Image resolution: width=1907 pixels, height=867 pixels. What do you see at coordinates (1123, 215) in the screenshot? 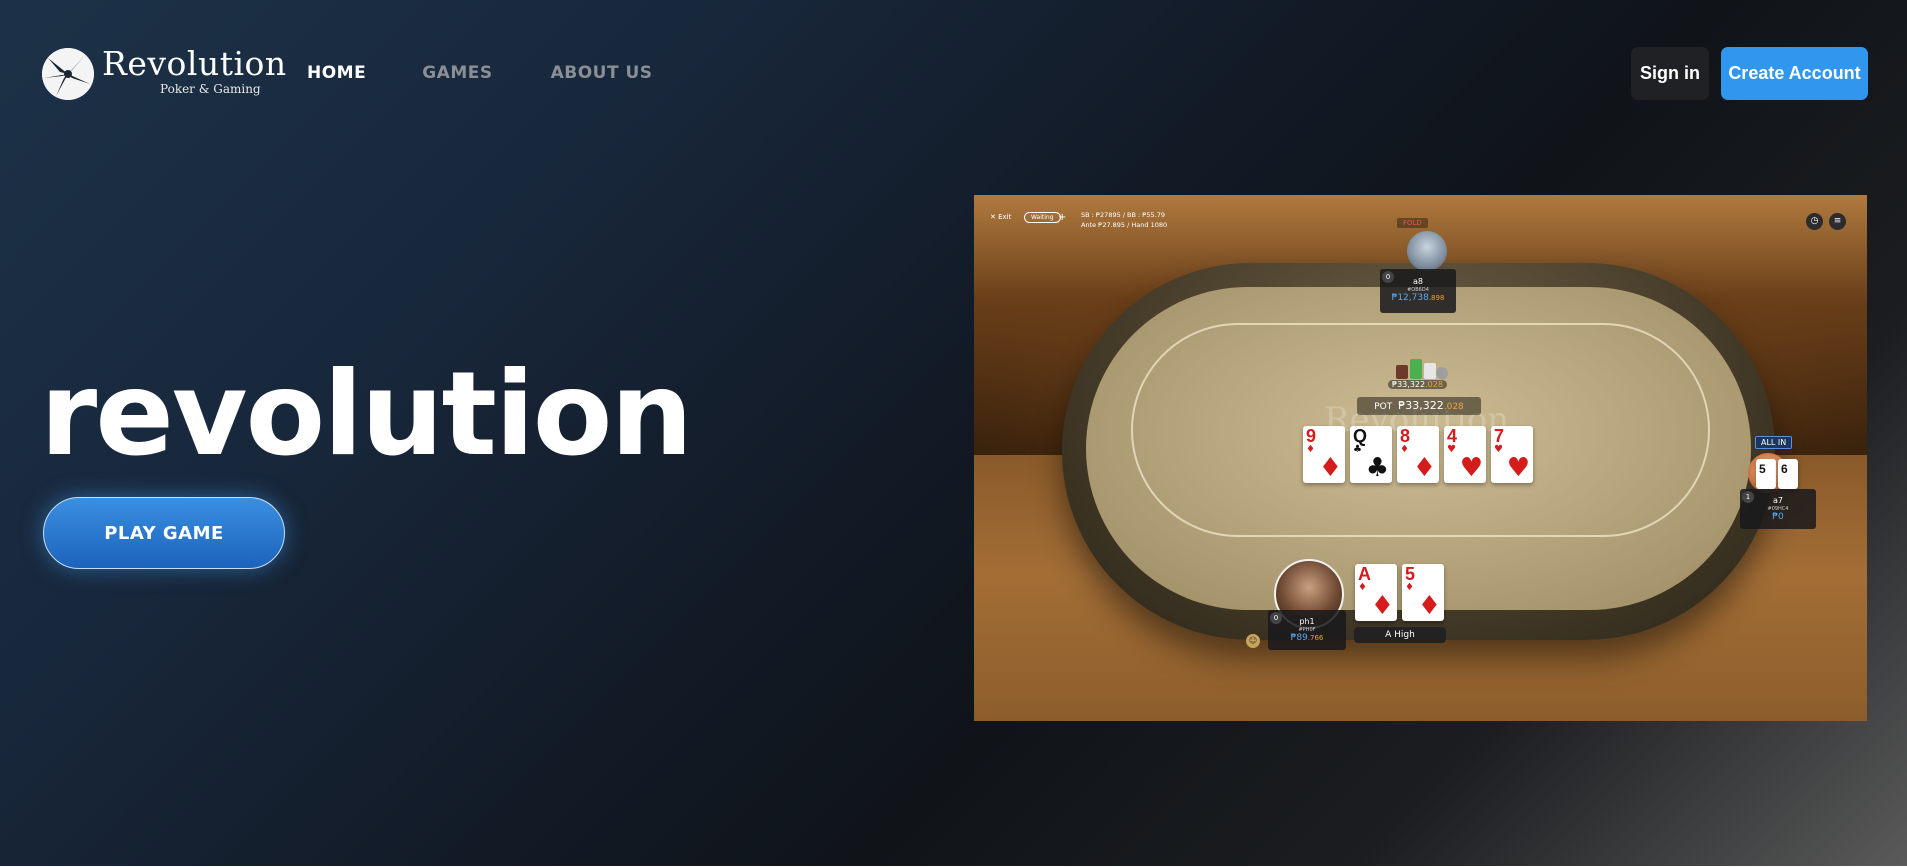
I see `blinds-line: SB : ₱27895 / BB : ₱55.79` at bounding box center [1123, 215].